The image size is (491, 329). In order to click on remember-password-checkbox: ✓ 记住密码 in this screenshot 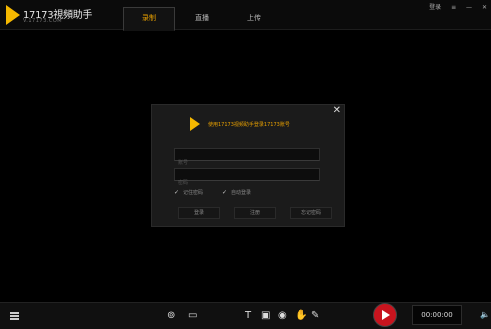, I will do `click(189, 193)`.